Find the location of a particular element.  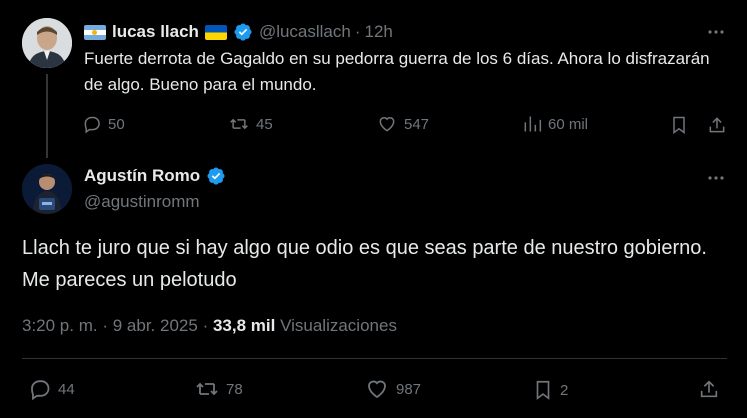

reply-button: 44 is located at coordinates (51, 389).